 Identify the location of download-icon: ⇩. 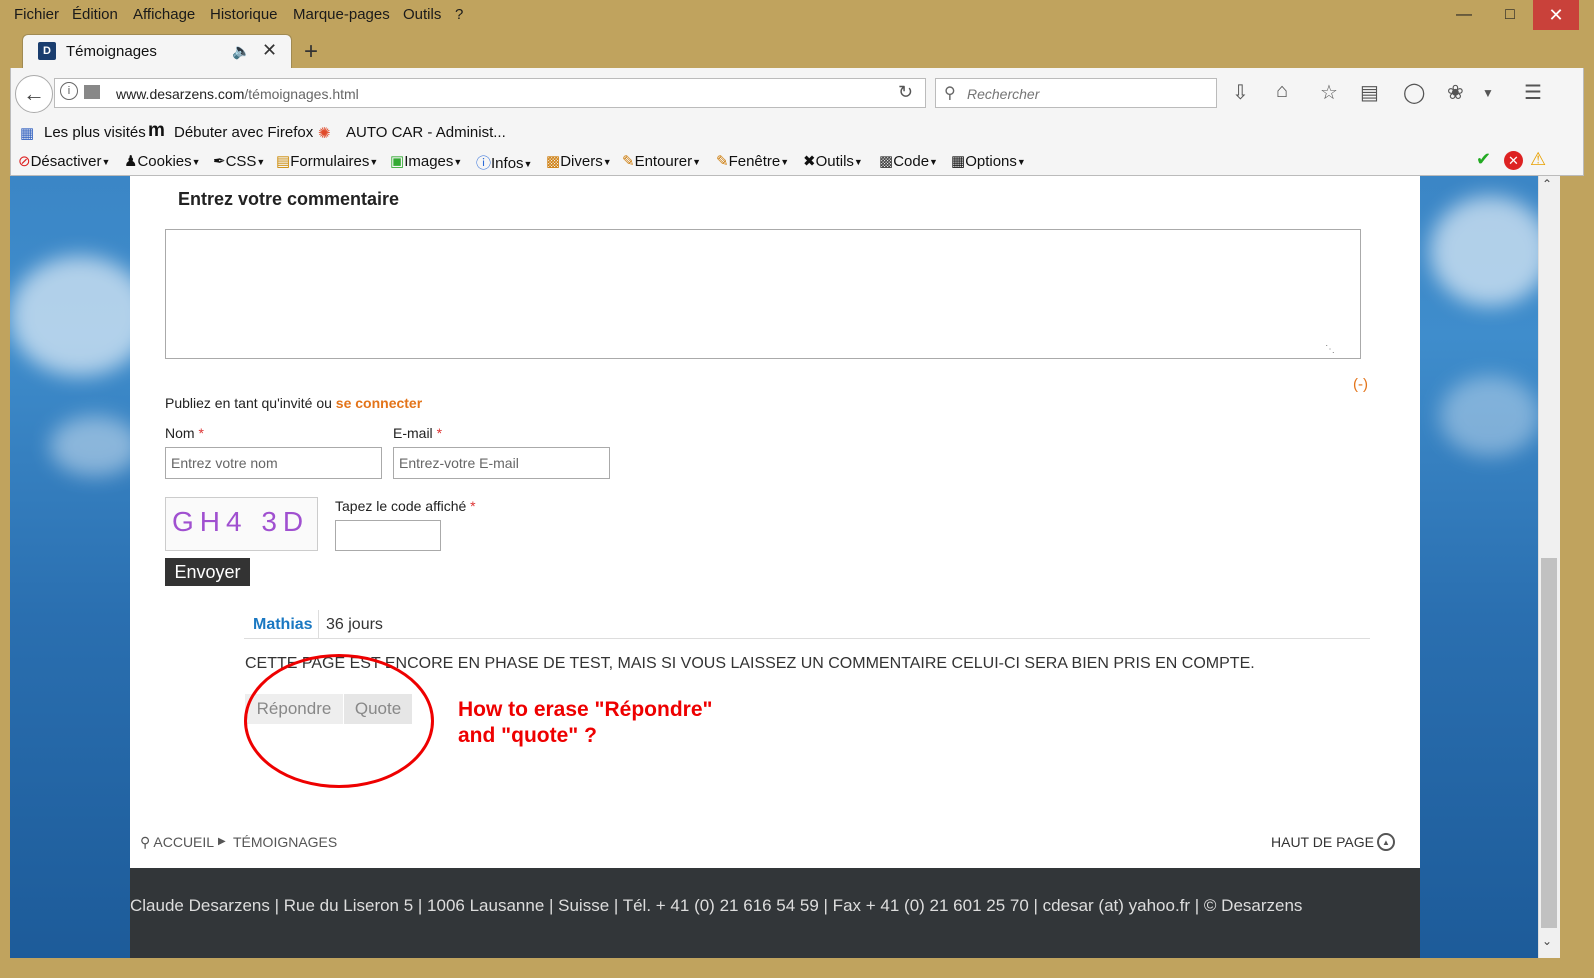
(1240, 92).